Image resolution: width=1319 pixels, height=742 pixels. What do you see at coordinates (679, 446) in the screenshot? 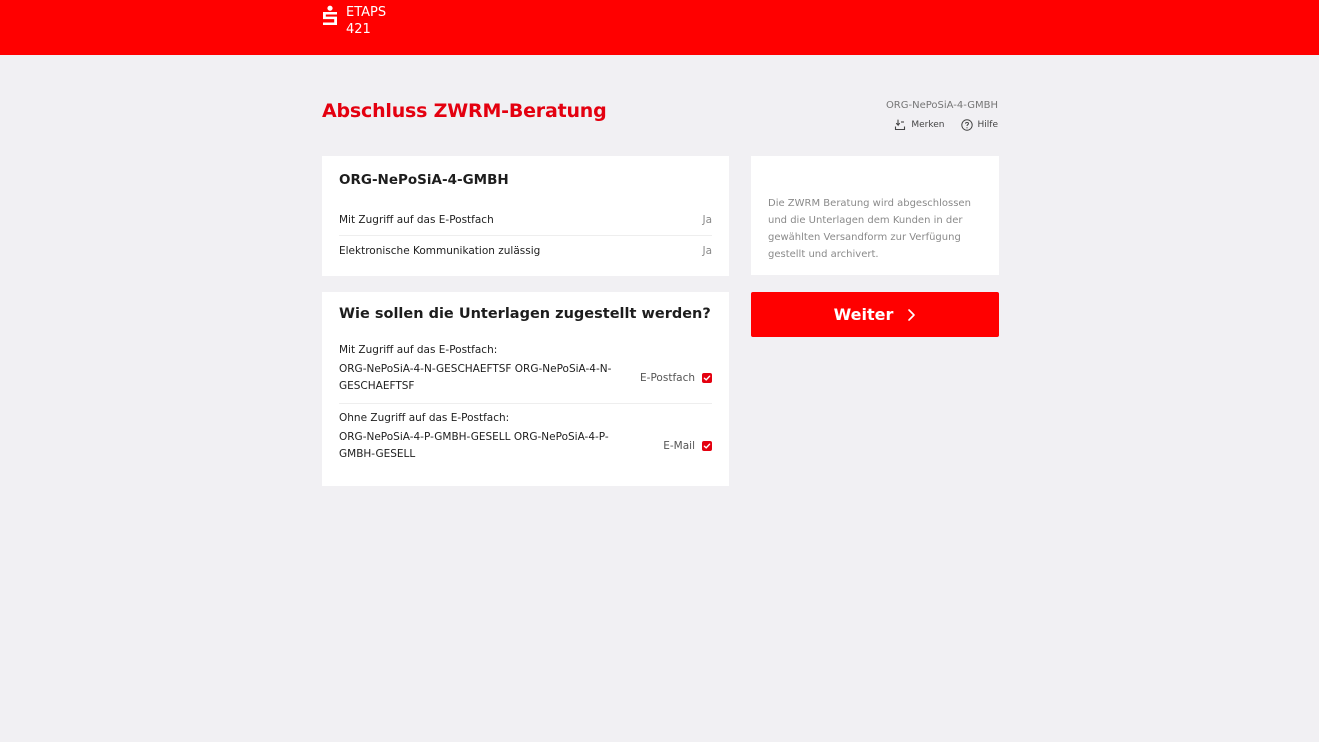
I see `option-label: E-Mail` at bounding box center [679, 446].